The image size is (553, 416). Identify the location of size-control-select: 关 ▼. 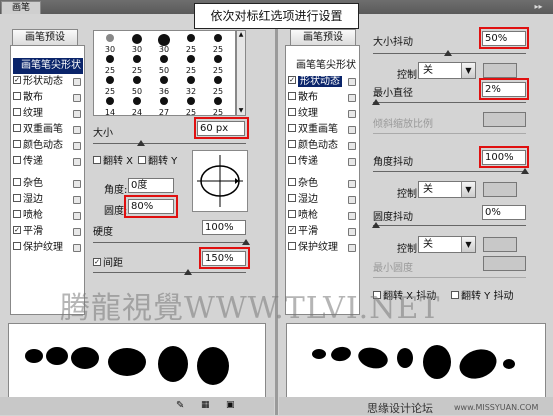
(447, 70).